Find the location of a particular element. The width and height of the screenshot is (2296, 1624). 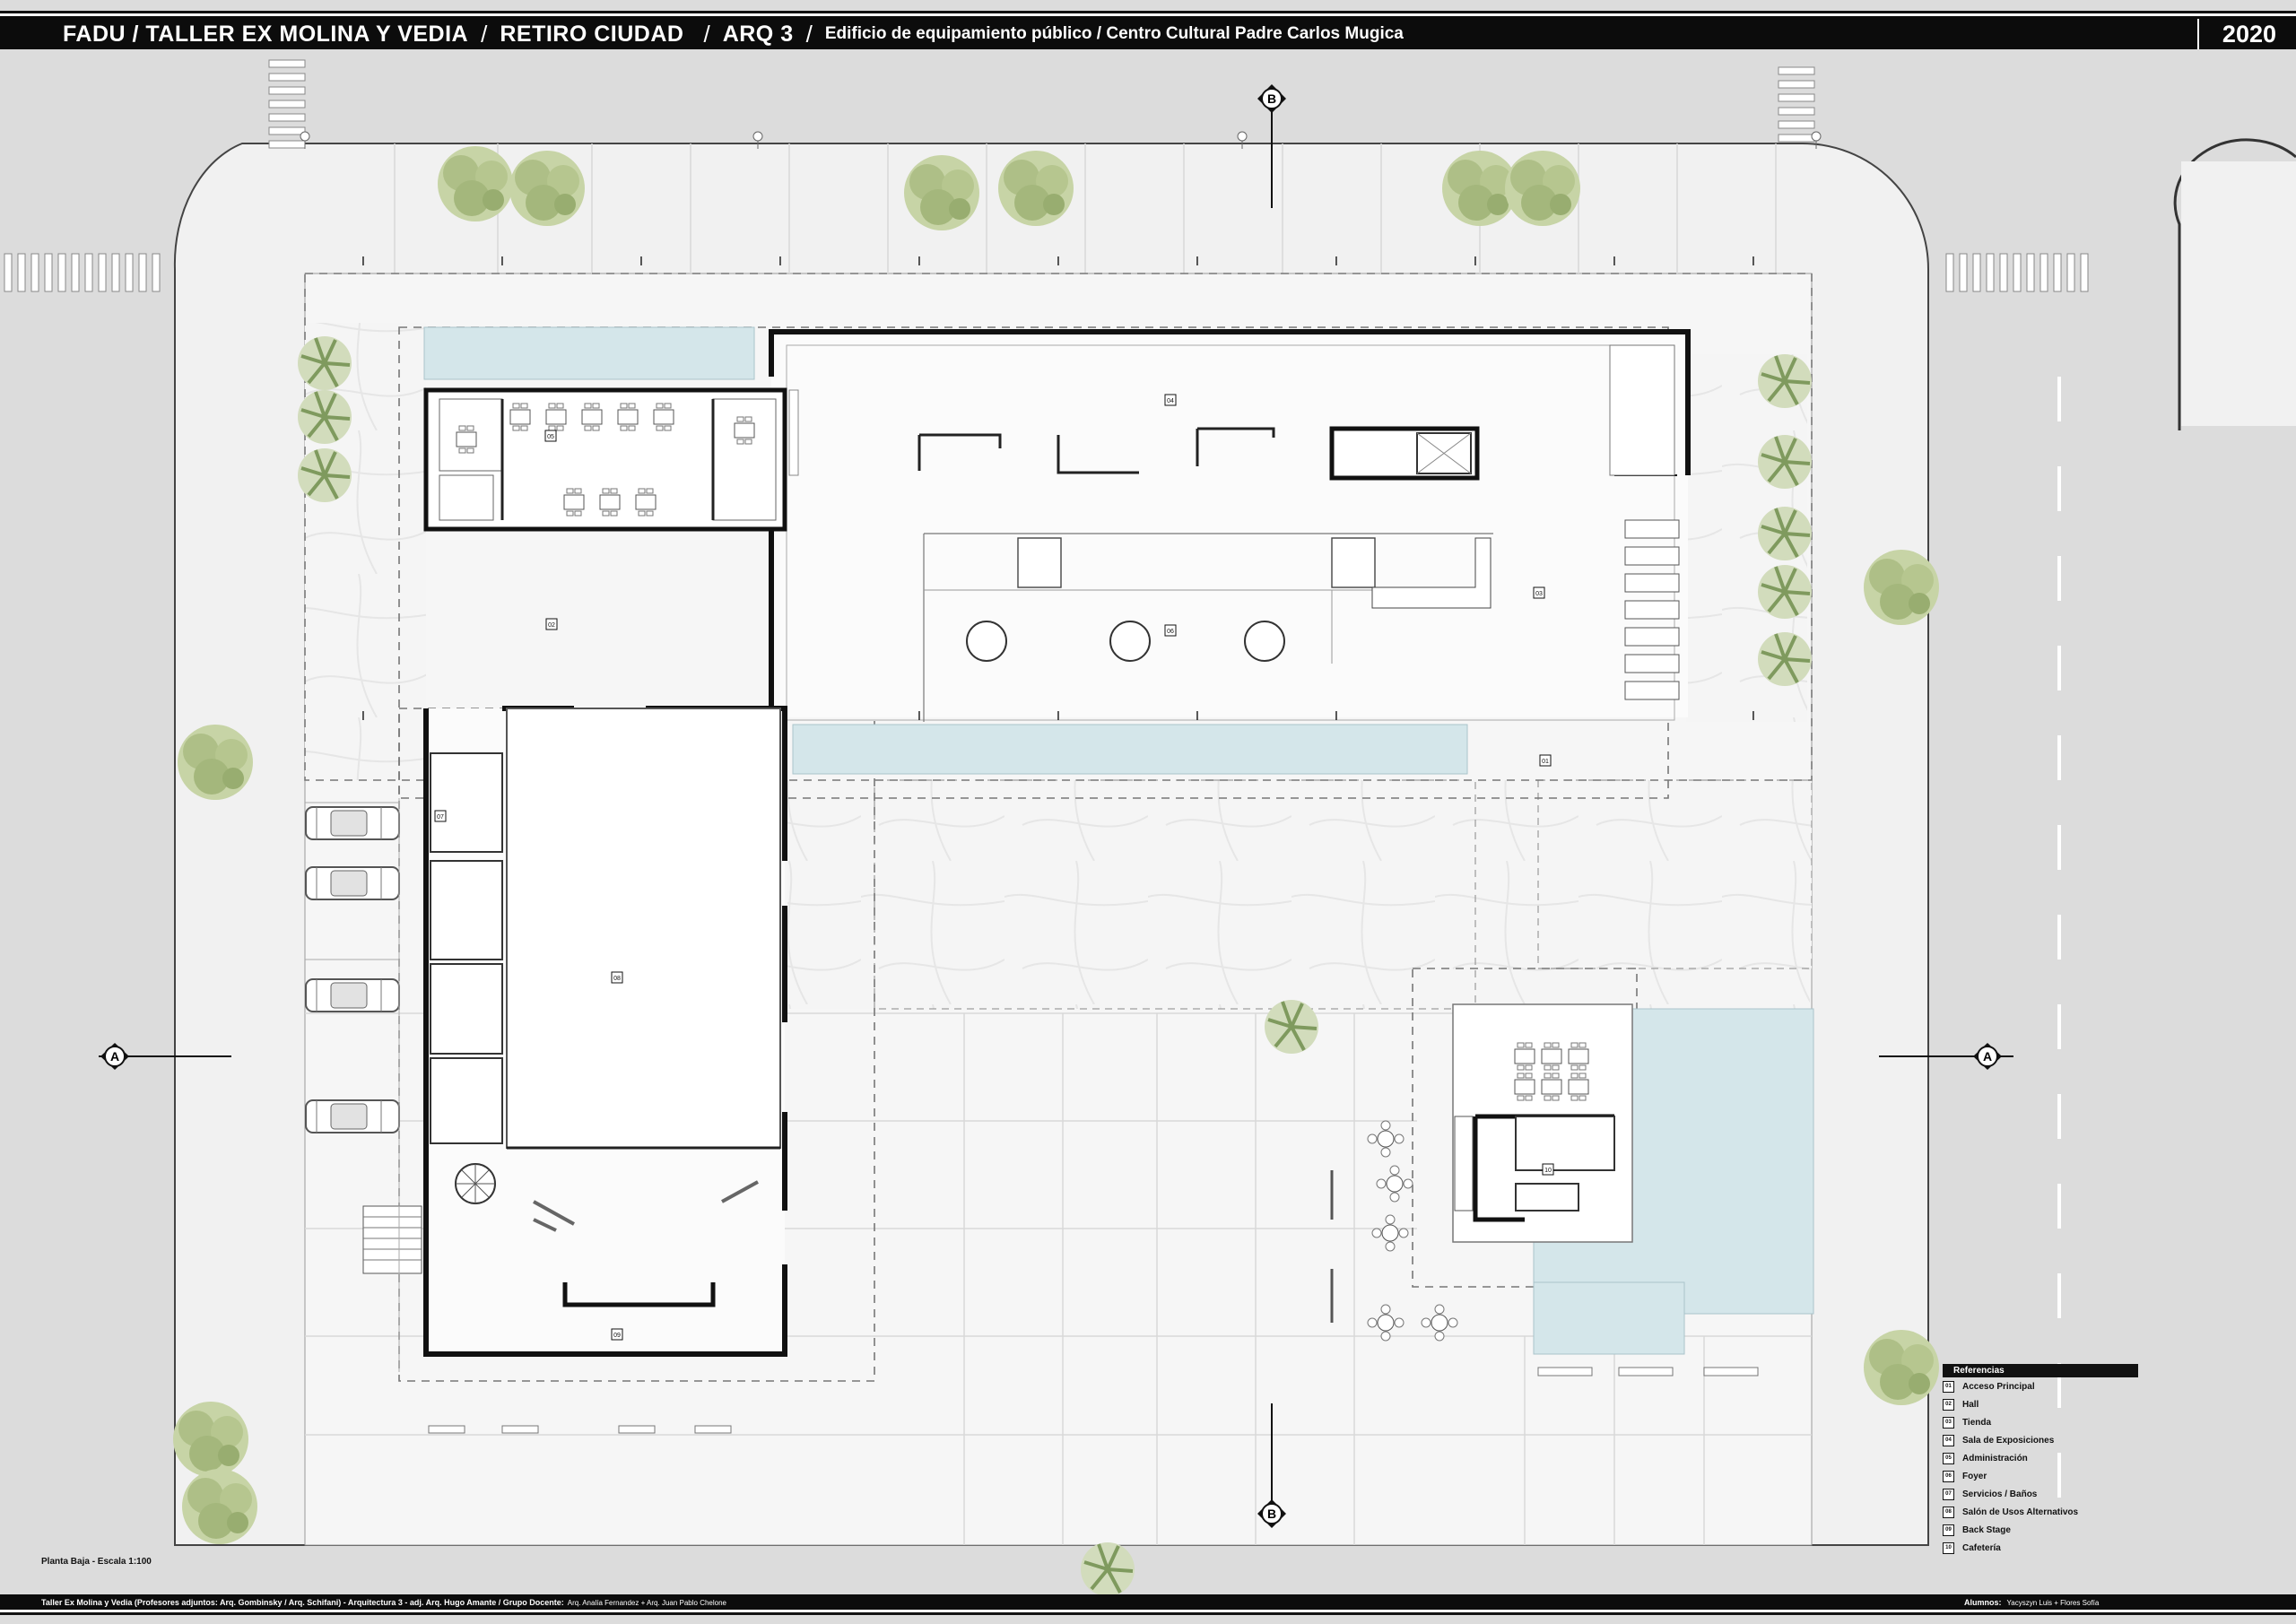

room-tag-10: 10 is located at coordinates (1548, 1169).